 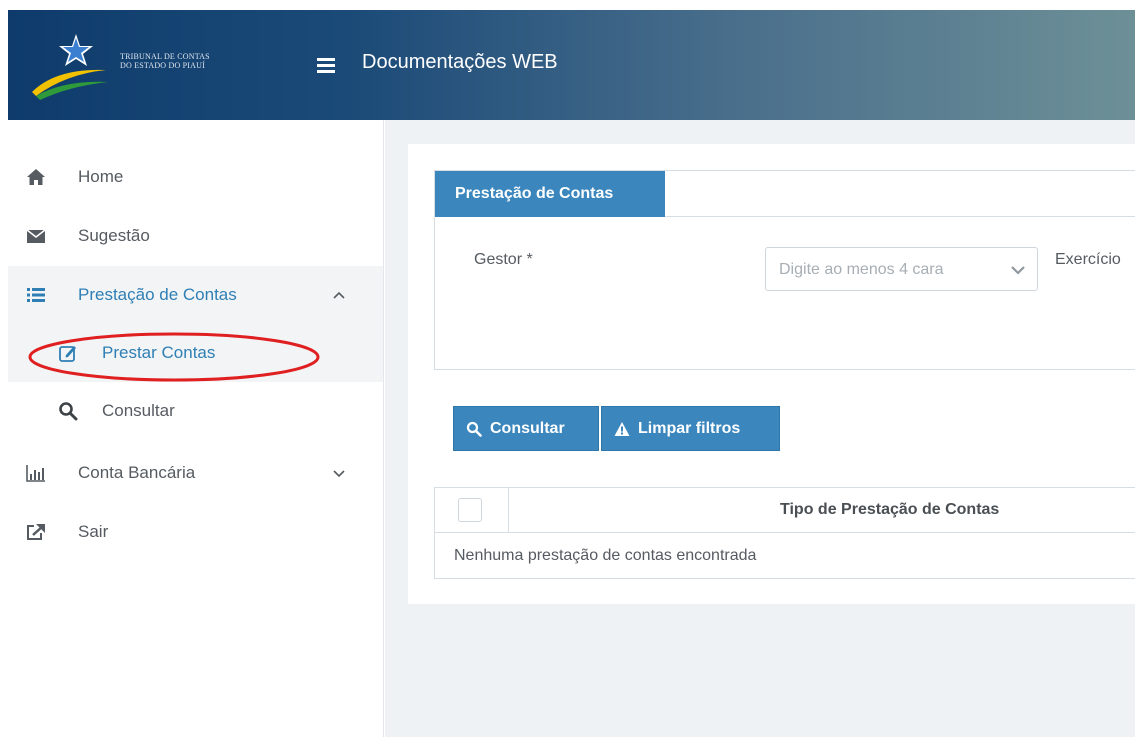 What do you see at coordinates (36, 532) in the screenshot?
I see `external-link-icon` at bounding box center [36, 532].